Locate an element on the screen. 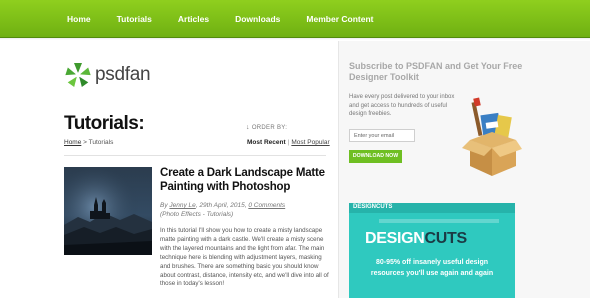  meta-date: , 29th April, 2015, is located at coordinates (221, 205).